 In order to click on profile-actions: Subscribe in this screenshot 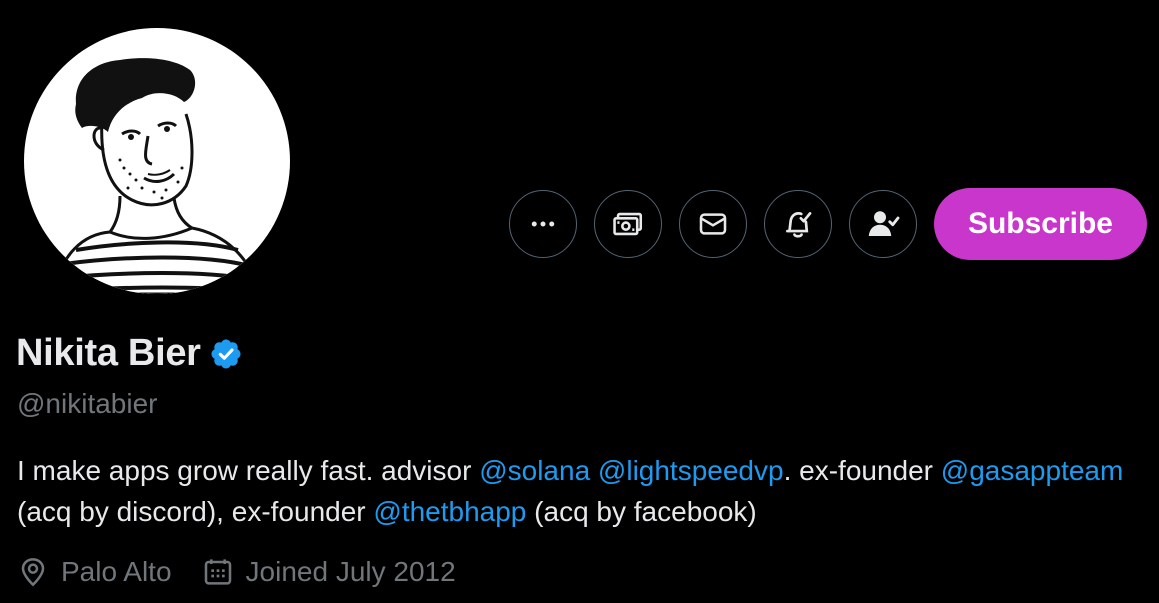, I will do `click(827, 224)`.